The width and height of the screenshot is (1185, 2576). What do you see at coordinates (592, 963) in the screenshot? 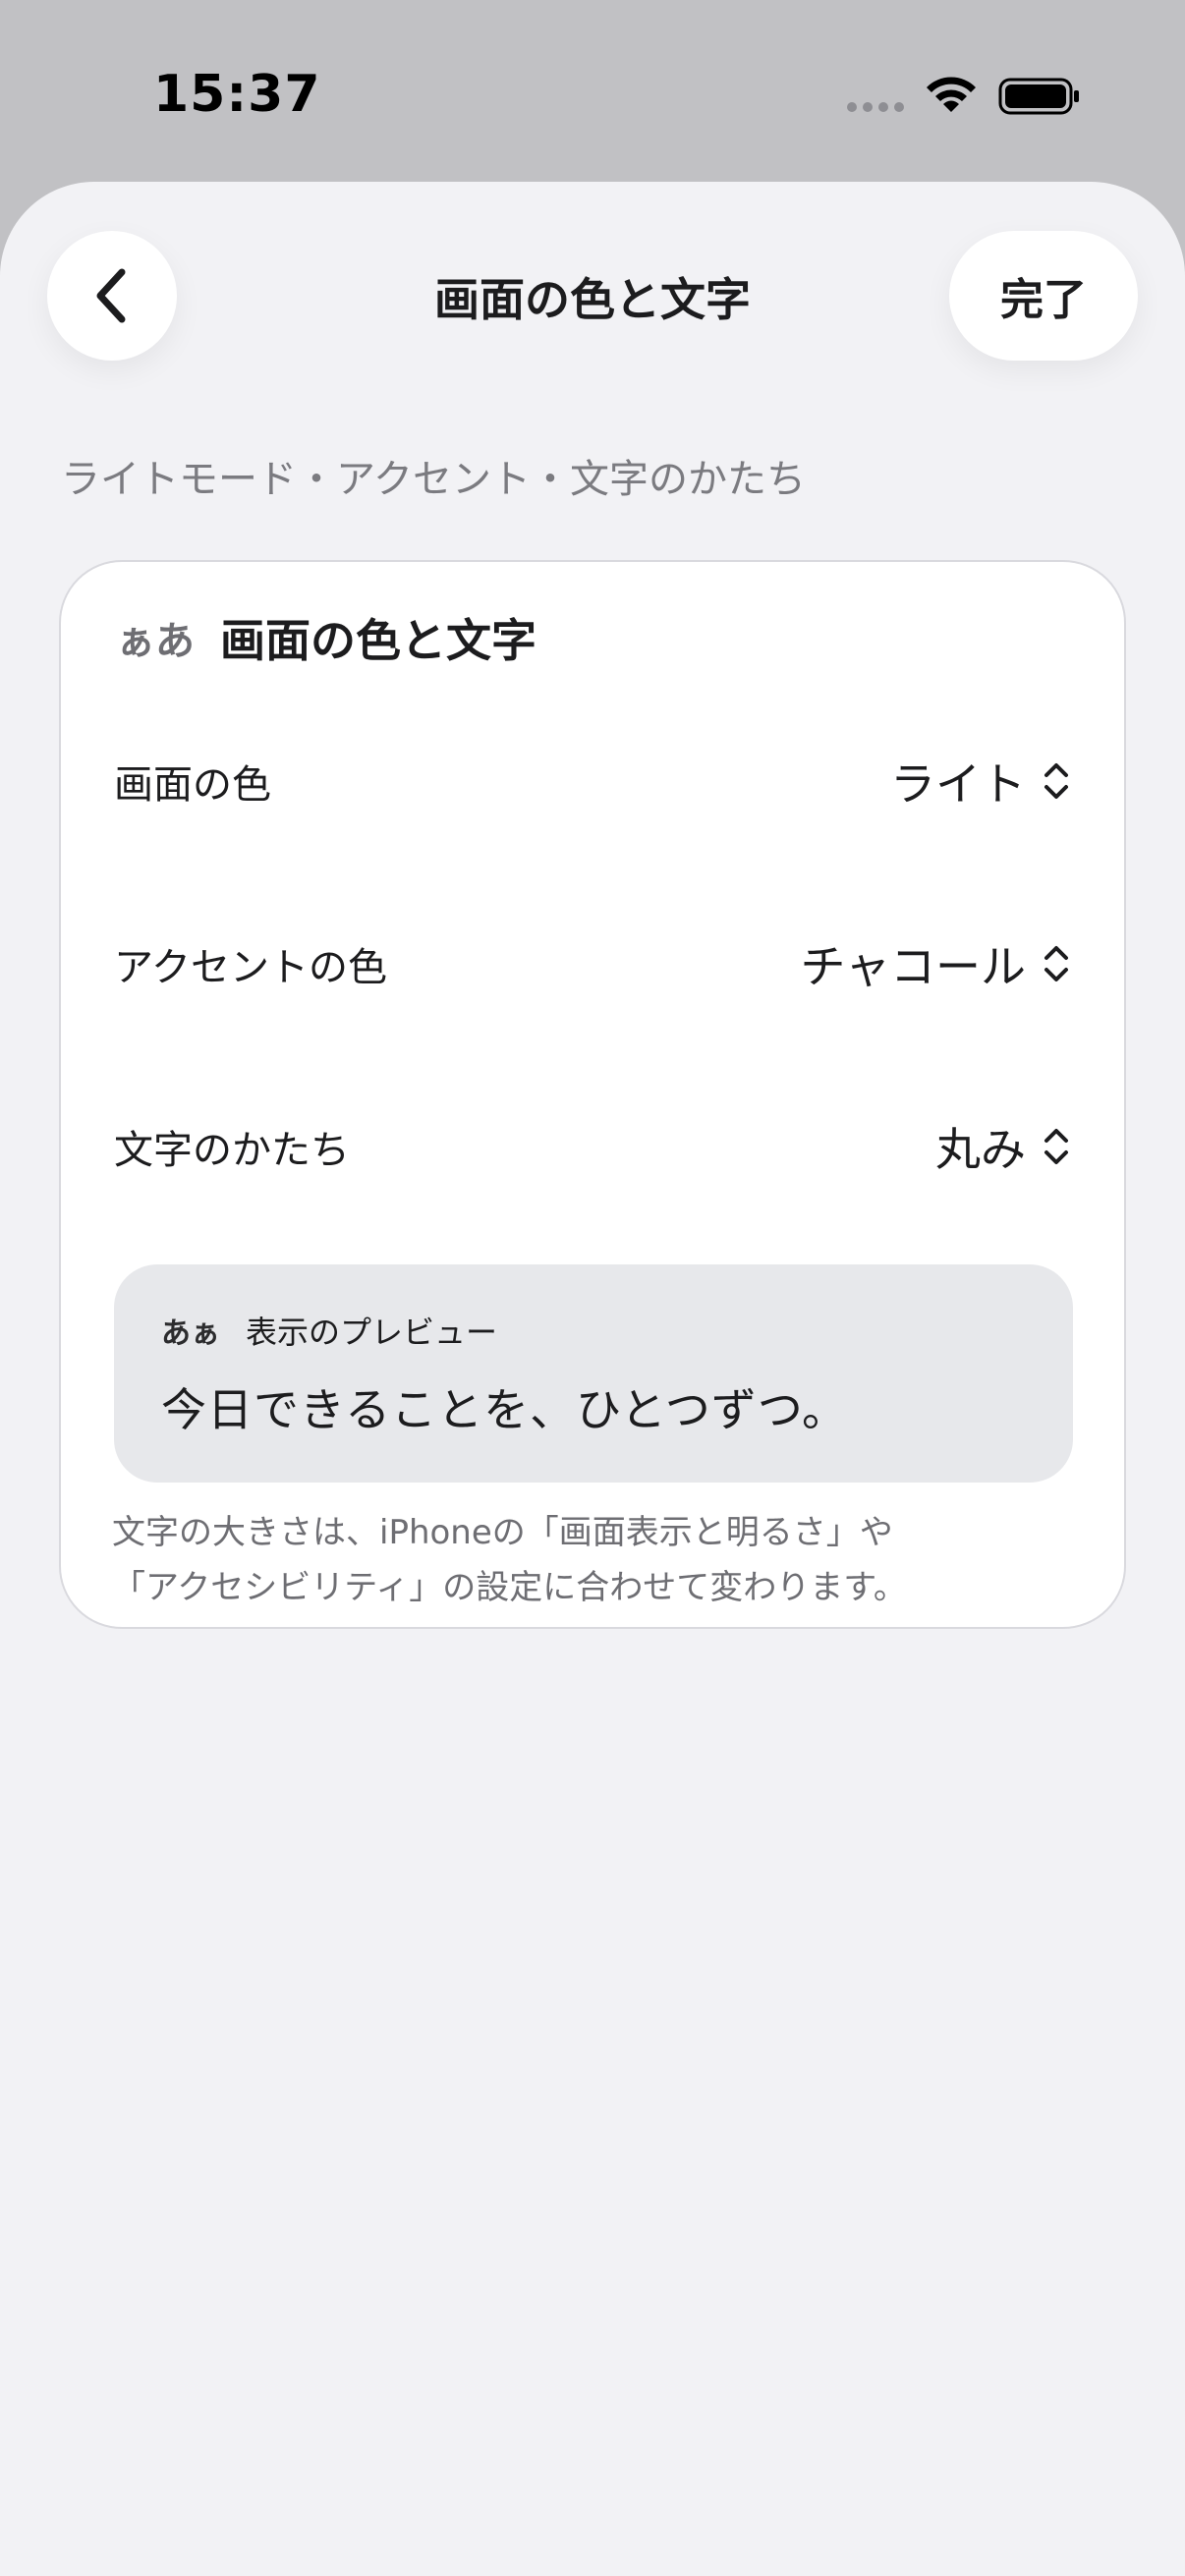
I see `accent-color-row: アクセントの色 チャコール` at bounding box center [592, 963].